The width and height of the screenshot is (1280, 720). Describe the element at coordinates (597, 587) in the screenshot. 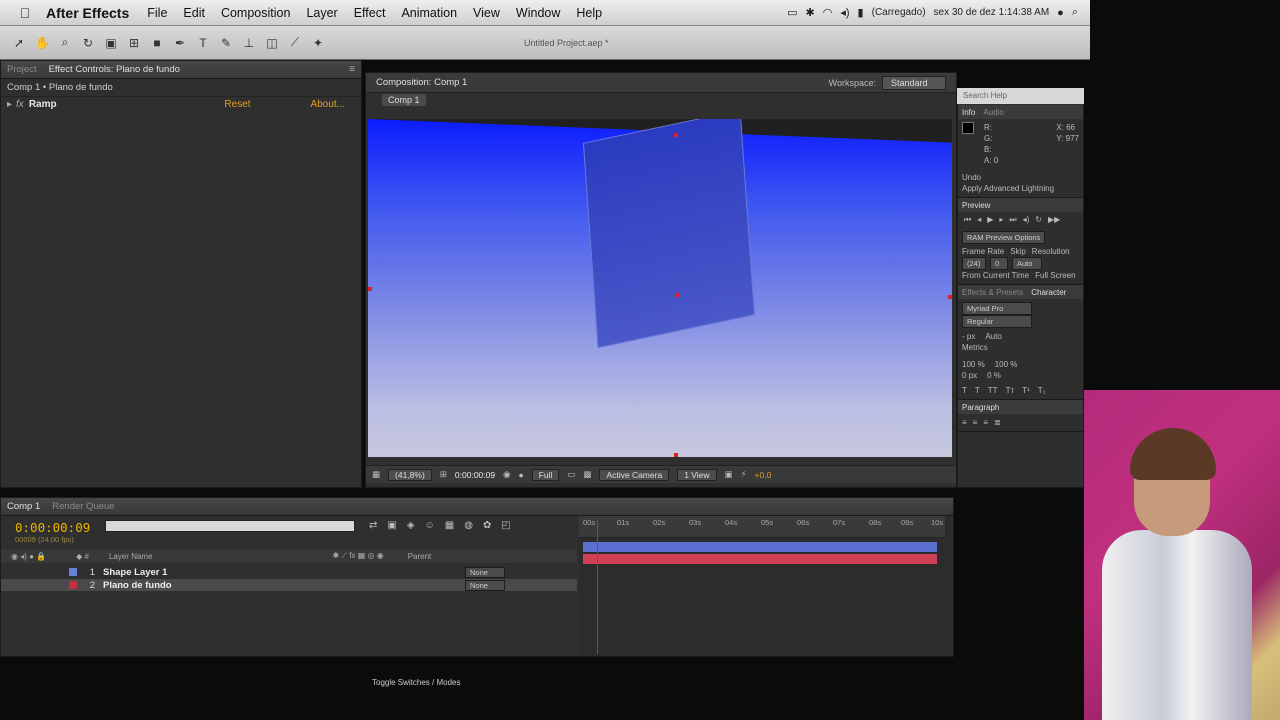

I see `current-time-indicator` at that location.